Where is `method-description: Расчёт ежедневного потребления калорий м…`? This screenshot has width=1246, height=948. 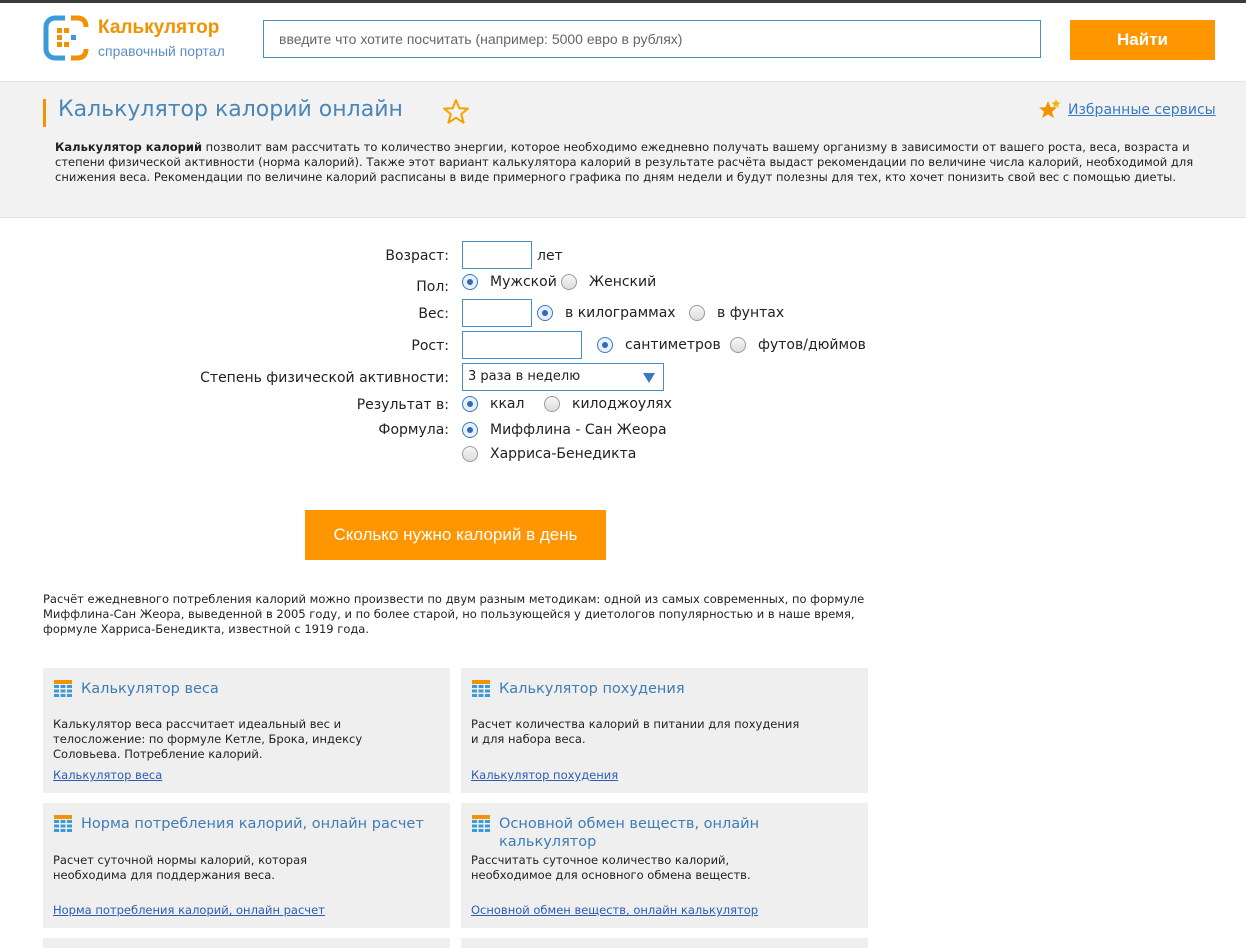
method-description: Расчёт ежедневного потребления калорий м… is located at coordinates (454, 614).